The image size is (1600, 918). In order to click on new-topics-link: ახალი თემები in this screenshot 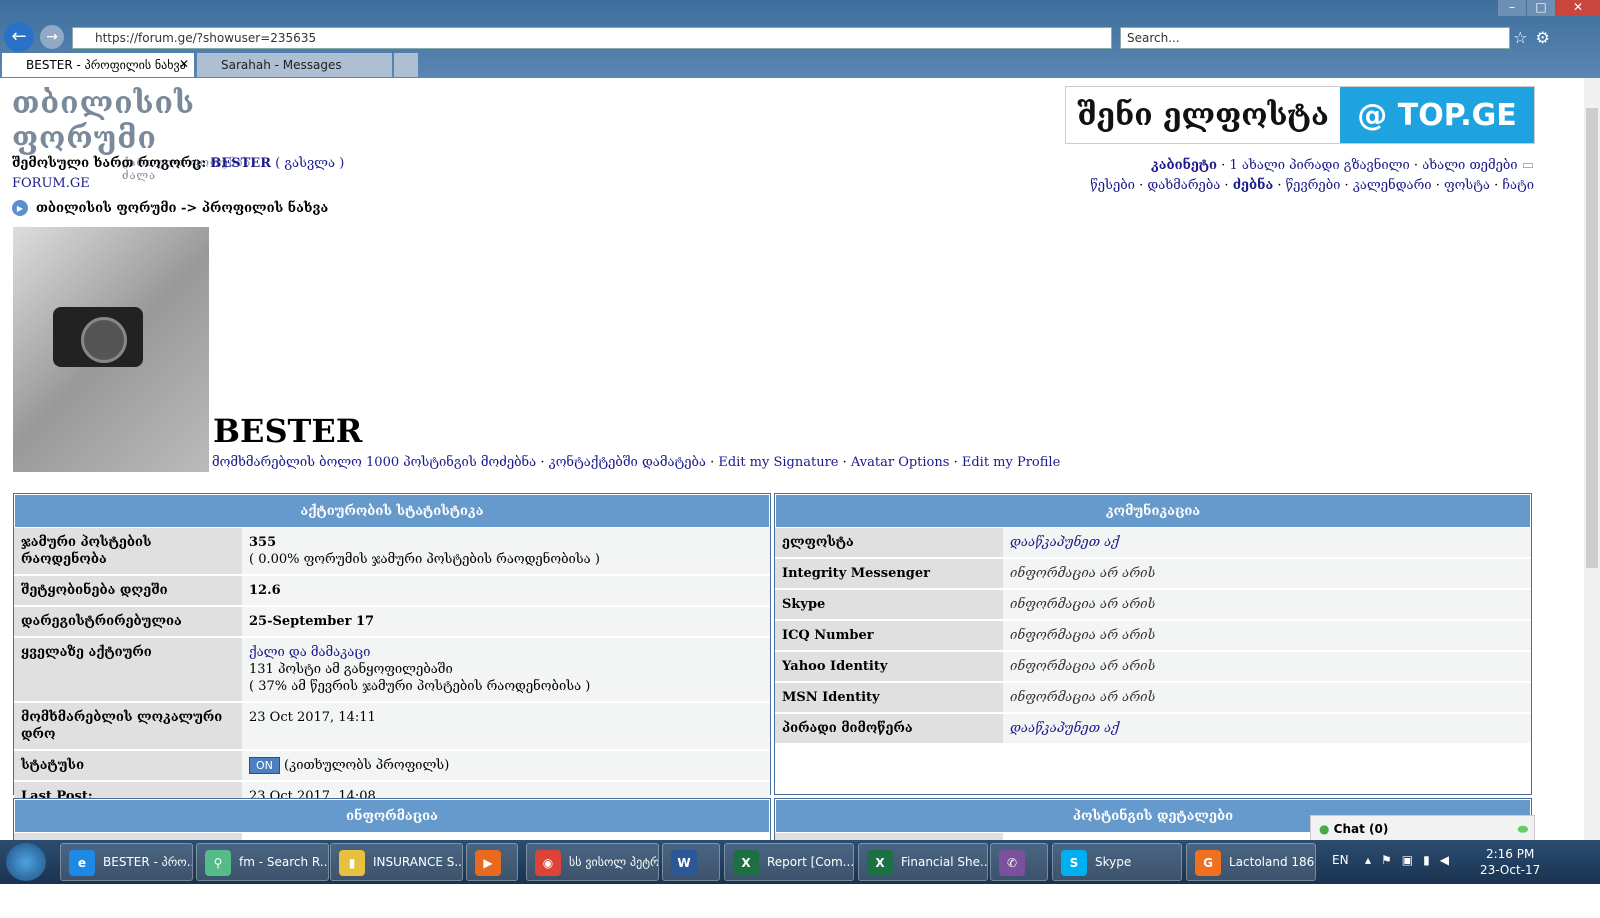, I will do `click(1469, 165)`.